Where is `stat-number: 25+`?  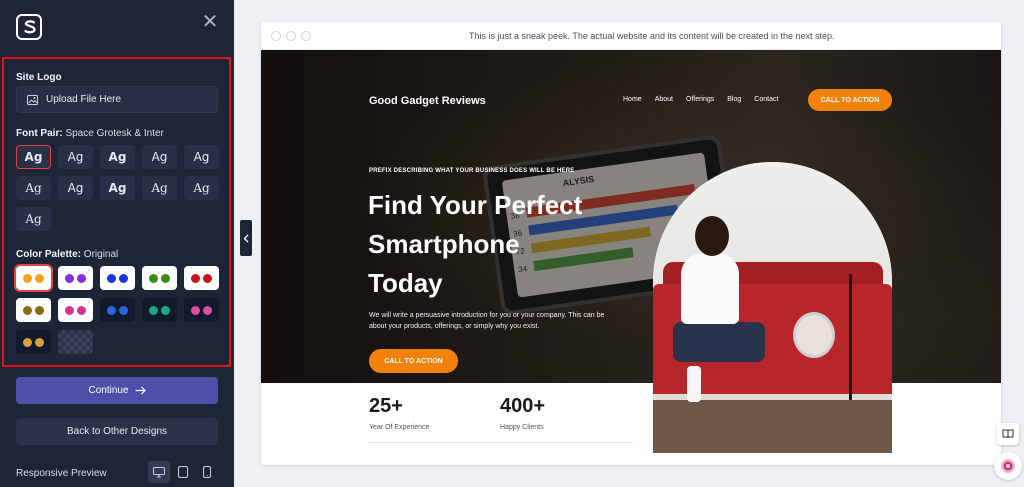 stat-number: 25+ is located at coordinates (386, 406).